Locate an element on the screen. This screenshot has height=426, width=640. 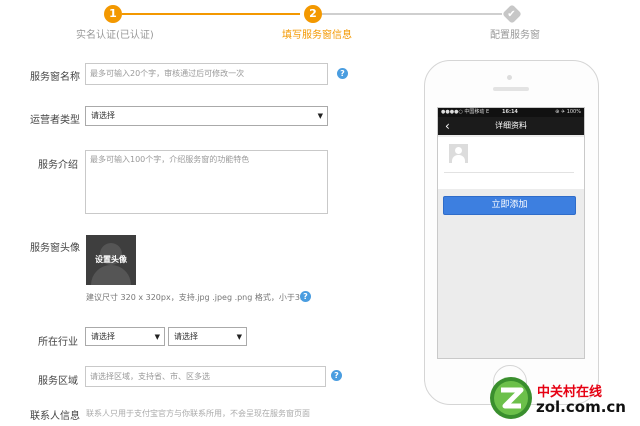
phone-speaker is located at coordinates (511, 89).